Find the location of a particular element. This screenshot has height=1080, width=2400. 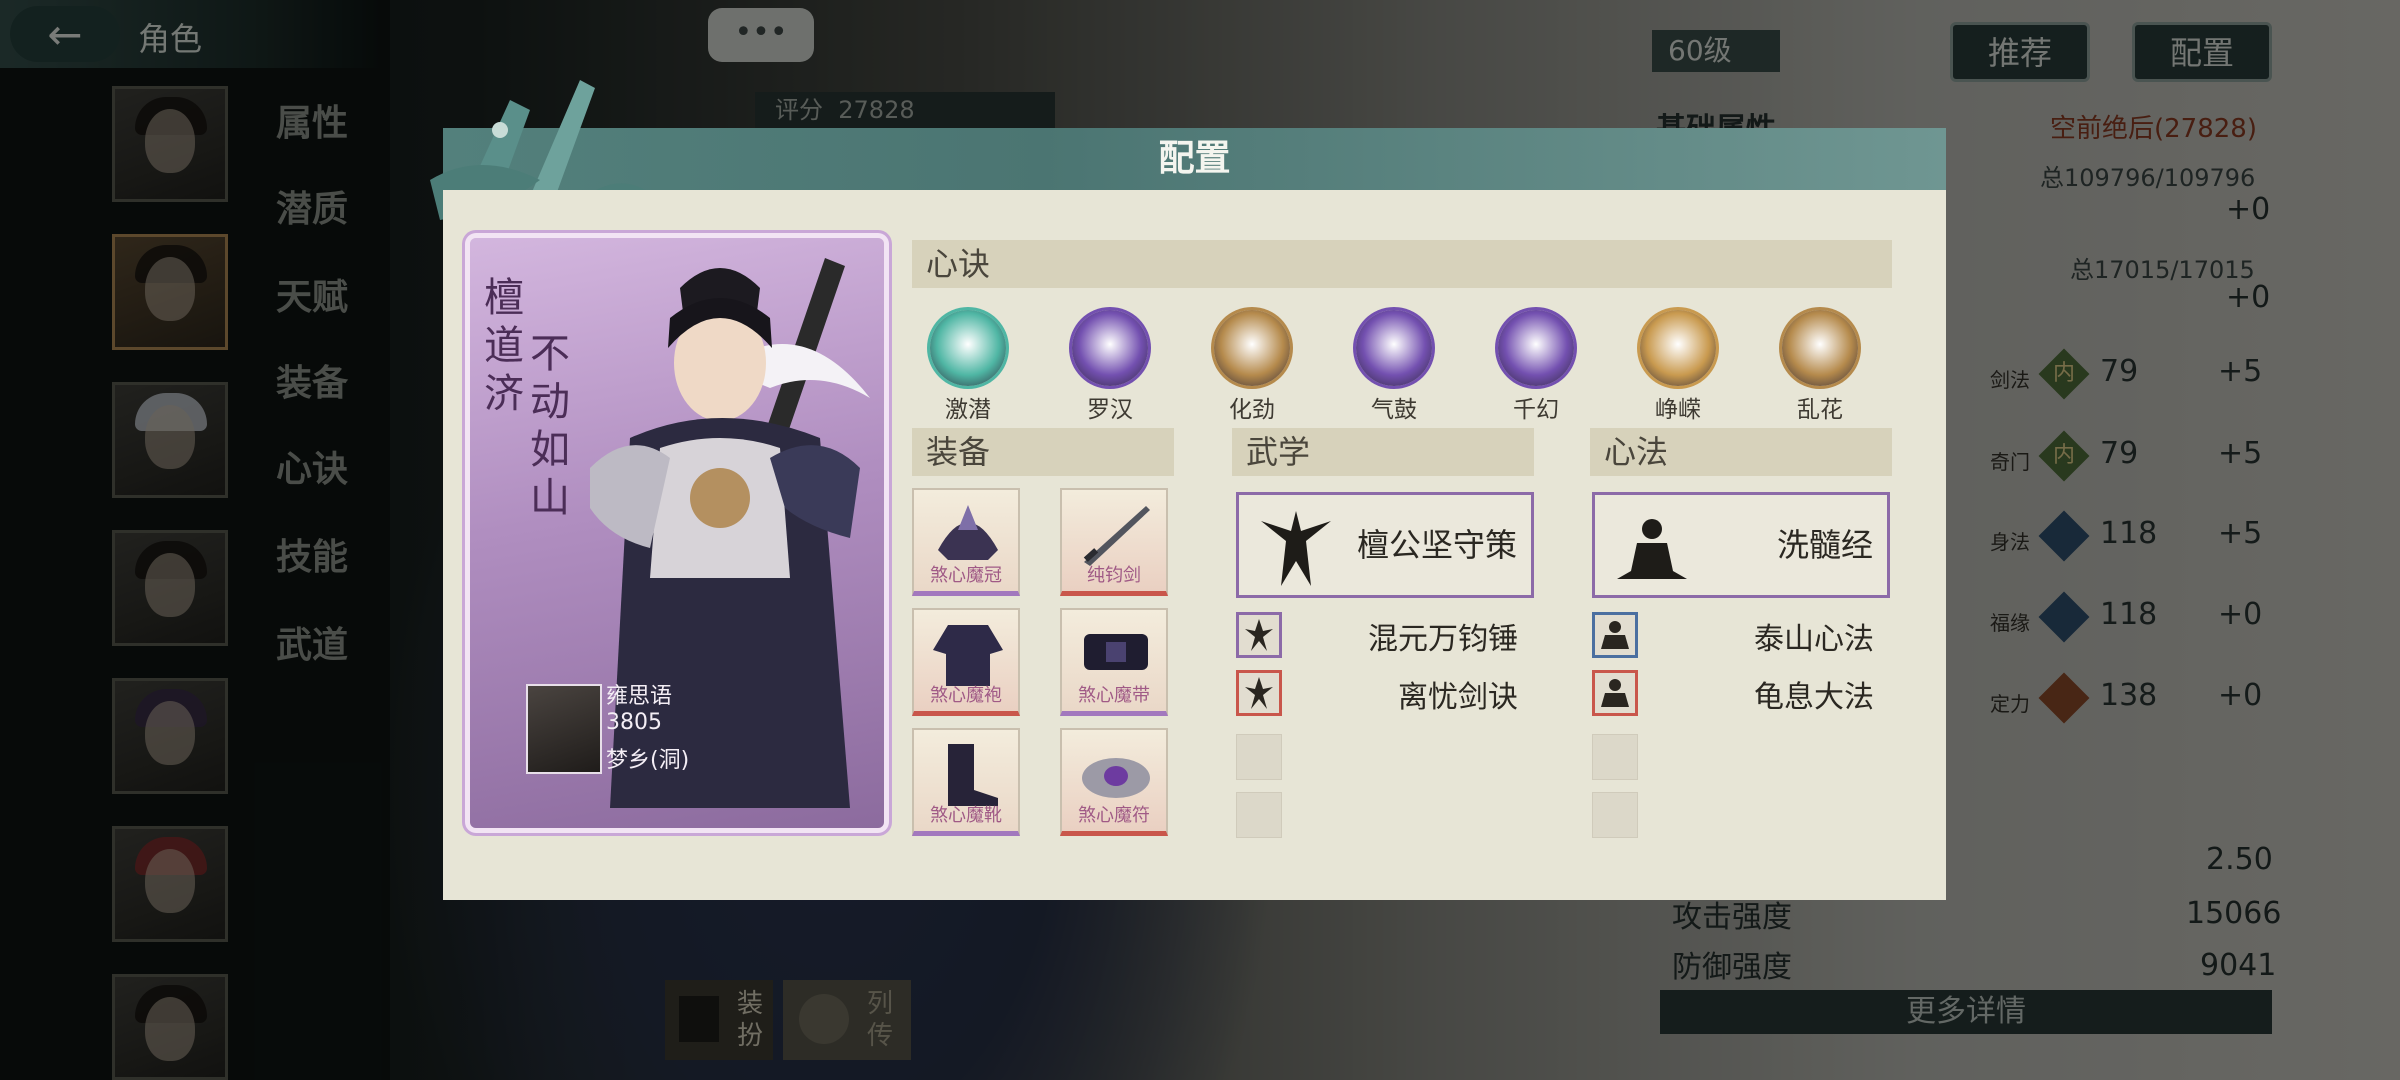

equipment-slot-helmet: 煞心魔冠 is located at coordinates (966, 542).